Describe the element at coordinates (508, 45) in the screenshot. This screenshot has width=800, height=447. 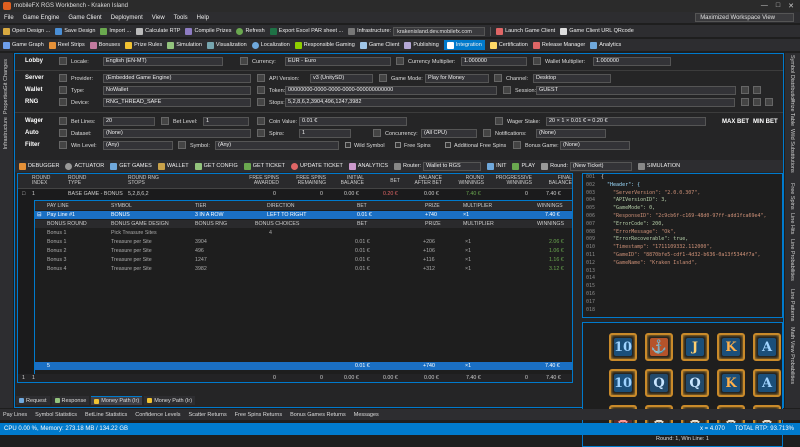
I see `tab-certification: Certification` at that location.